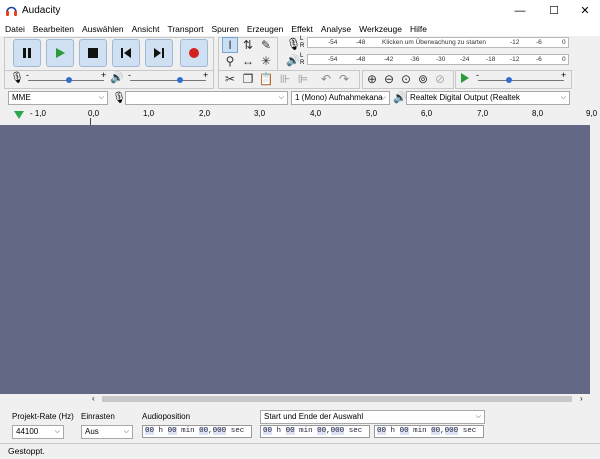  I want to click on skip-end-icon, so click(159, 53).